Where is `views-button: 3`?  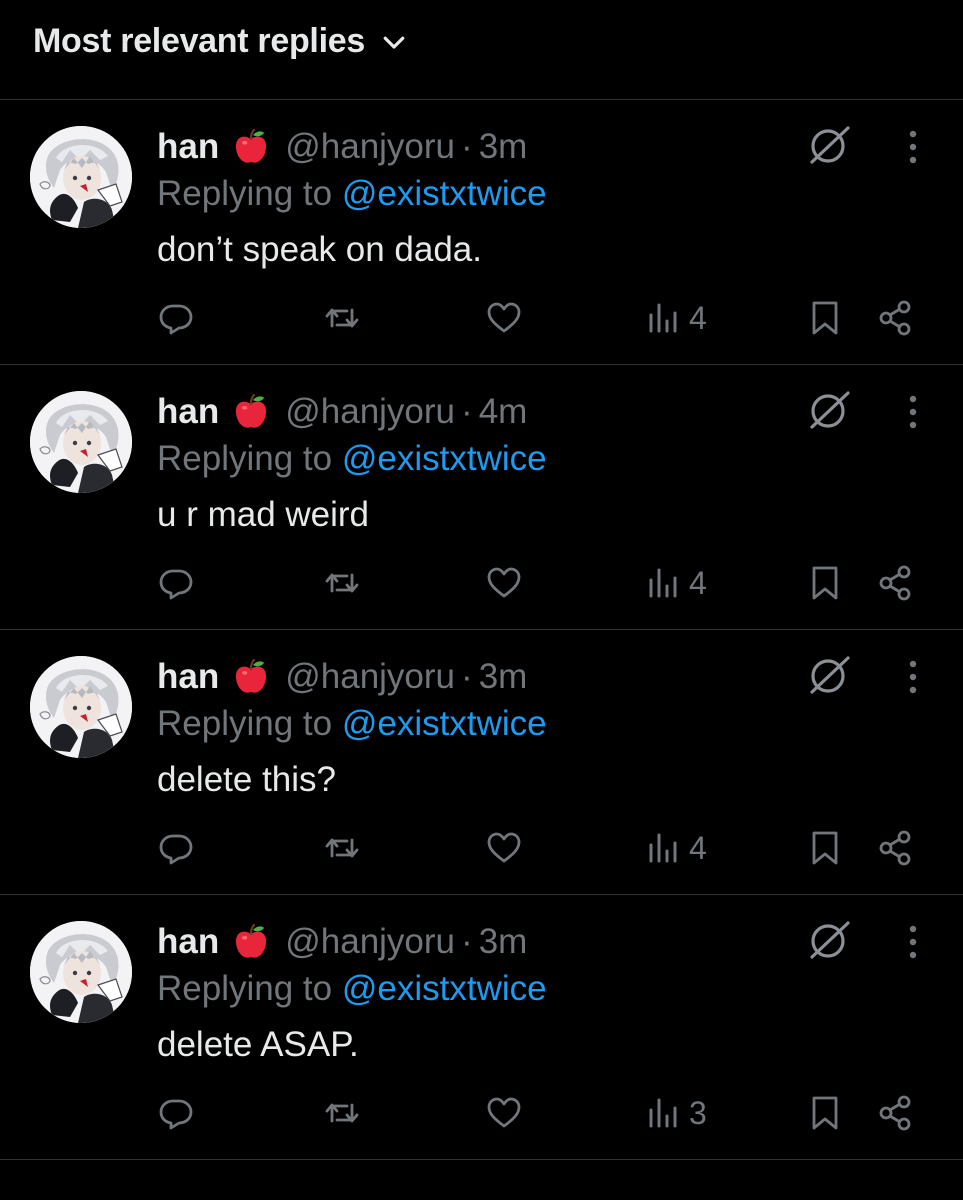
views-button: 3 is located at coordinates (676, 1113).